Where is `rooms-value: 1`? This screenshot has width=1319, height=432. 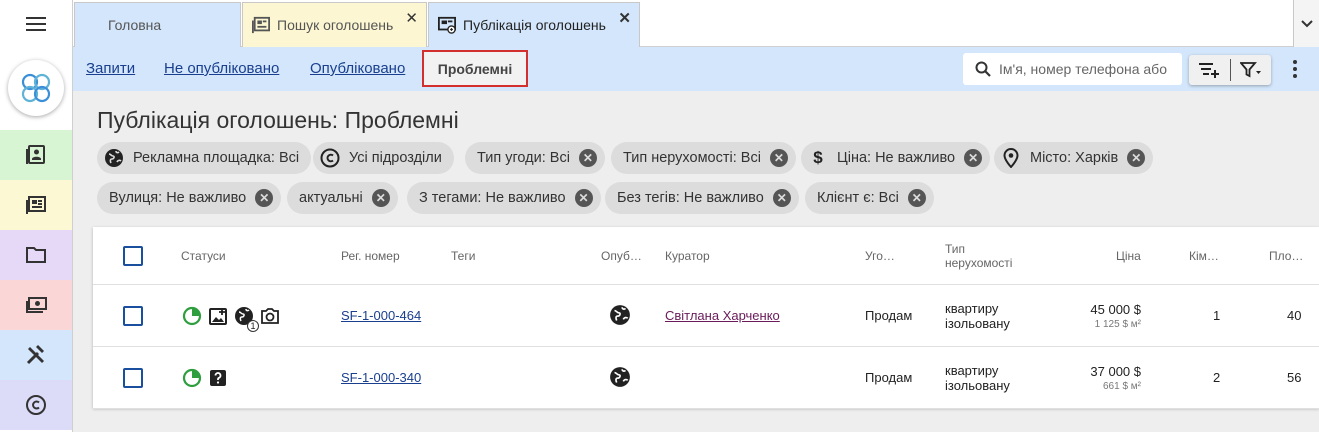
rooms-value: 1 is located at coordinates (1217, 315).